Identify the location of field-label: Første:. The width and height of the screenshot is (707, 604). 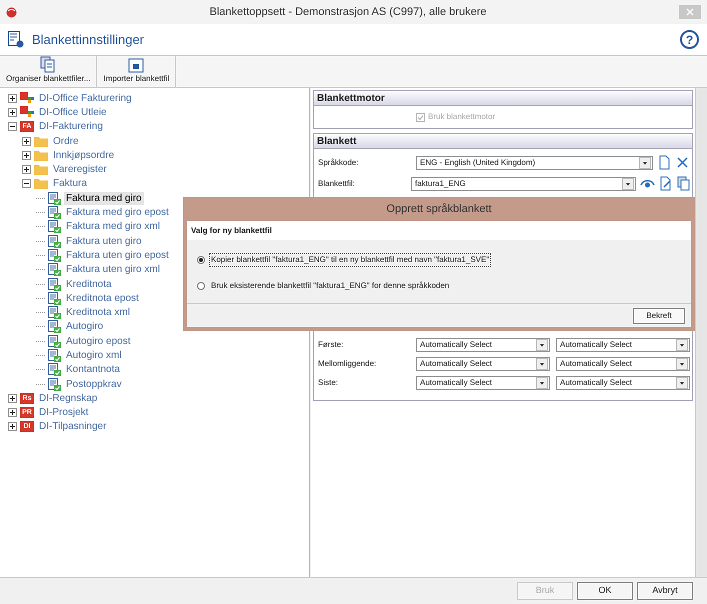
(331, 345).